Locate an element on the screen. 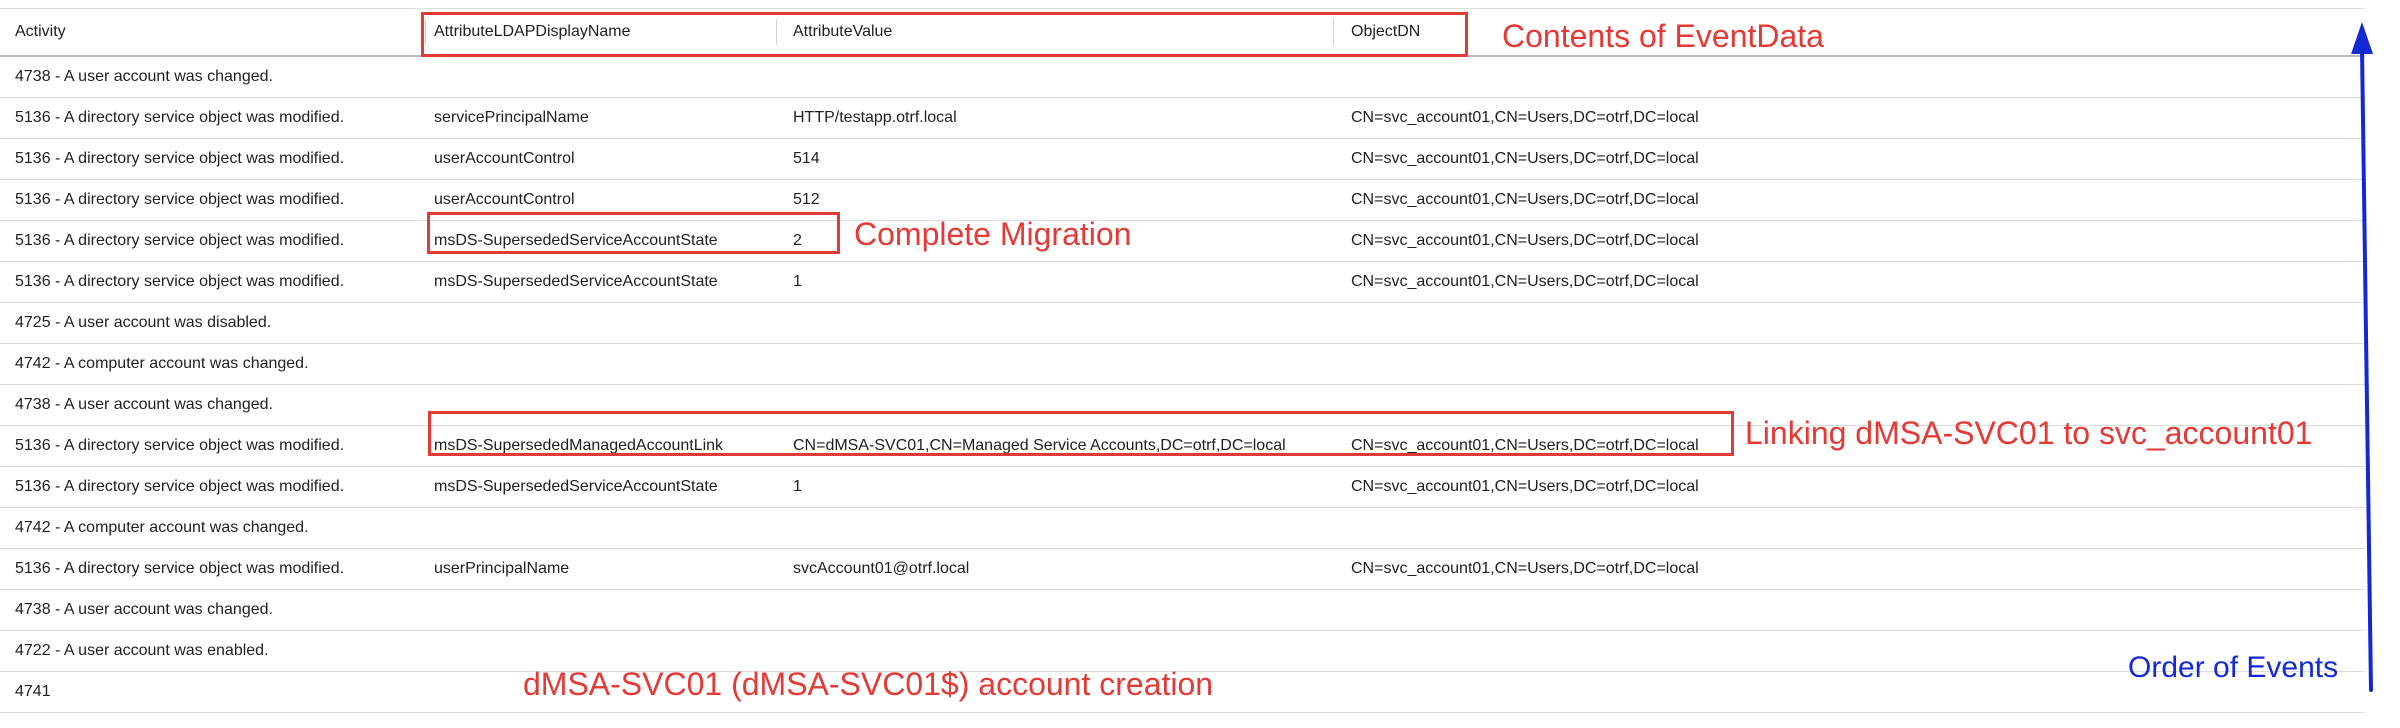 This screenshot has height=728, width=2400. activity-cell: 4741 is located at coordinates (33, 691).